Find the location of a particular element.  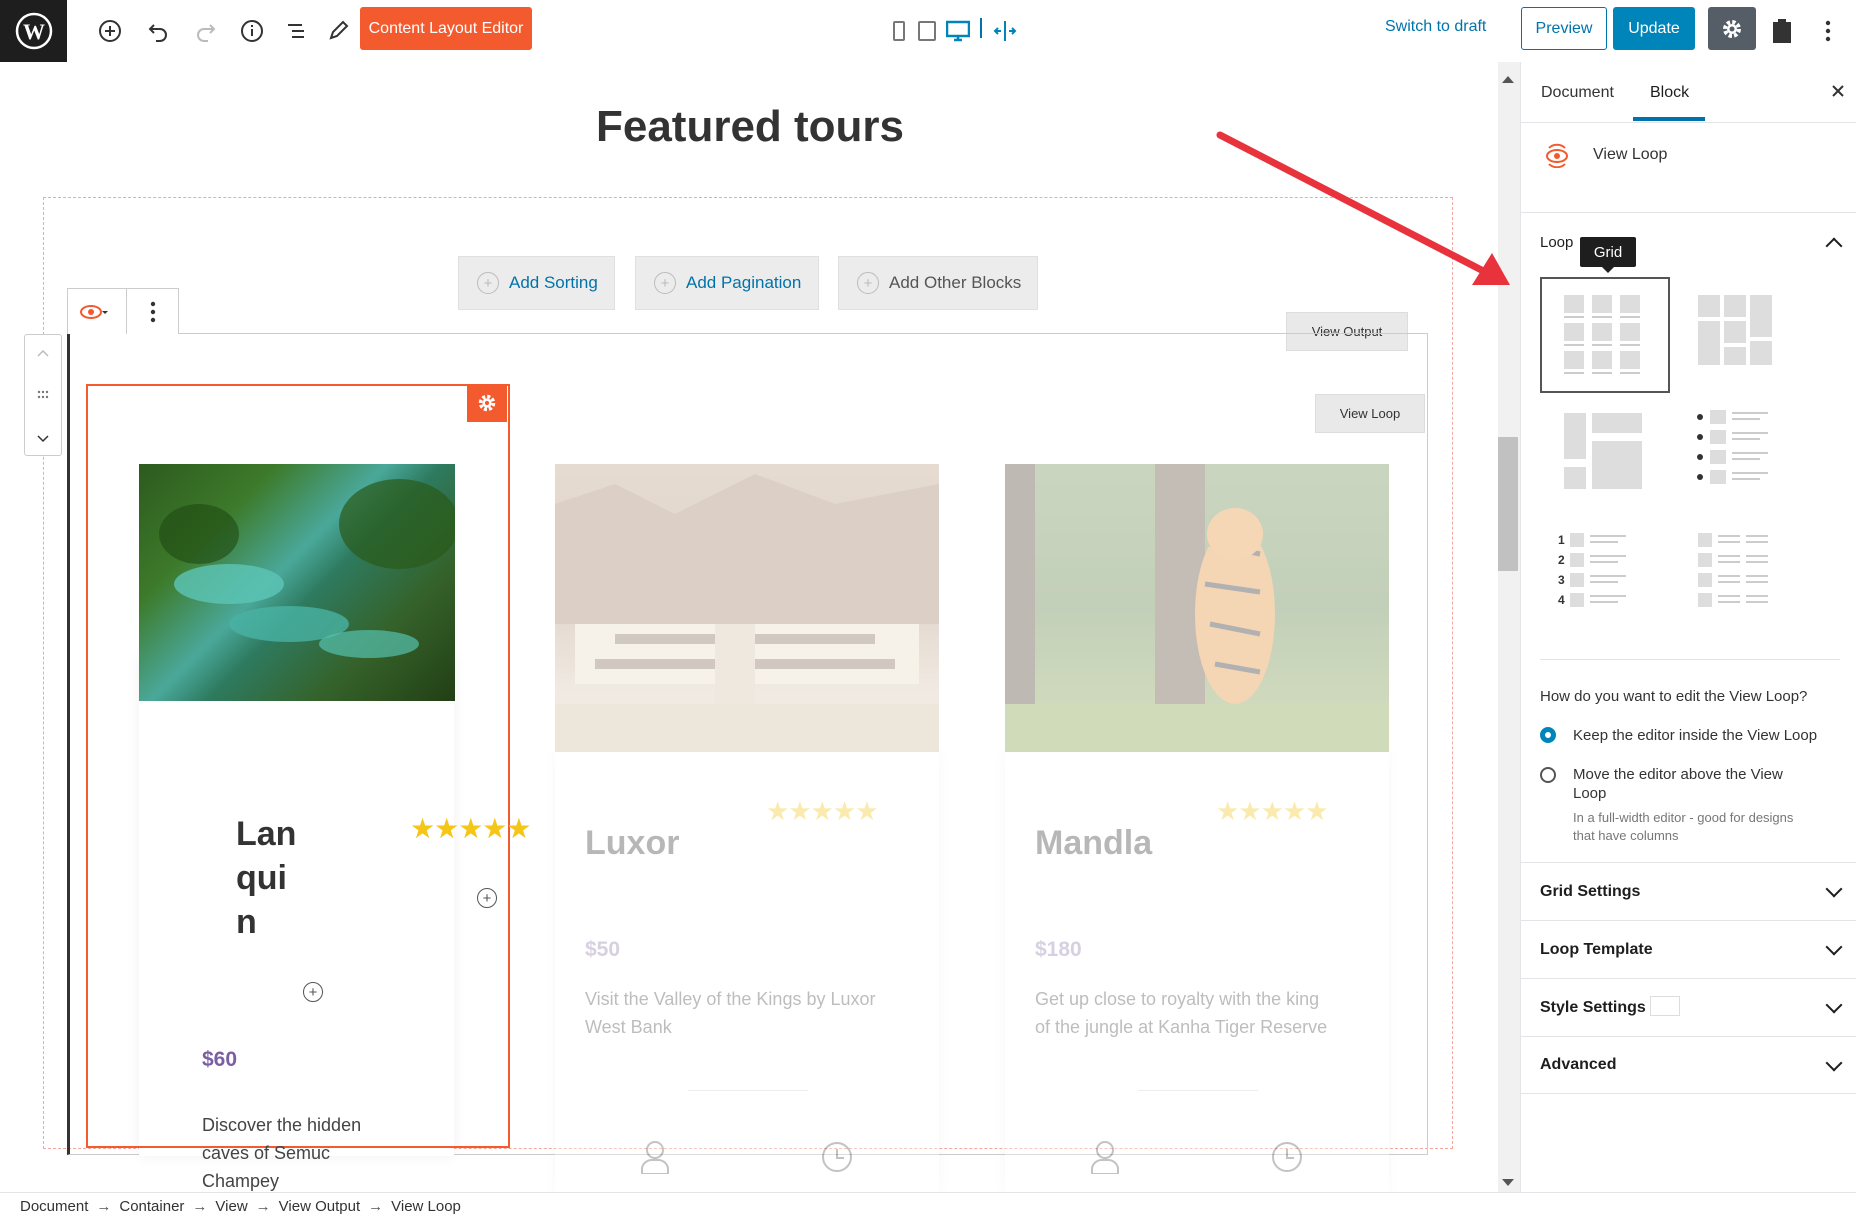

description-line: of the jungle at Kanha Tiger Reserve is located at coordinates (1181, 1027).